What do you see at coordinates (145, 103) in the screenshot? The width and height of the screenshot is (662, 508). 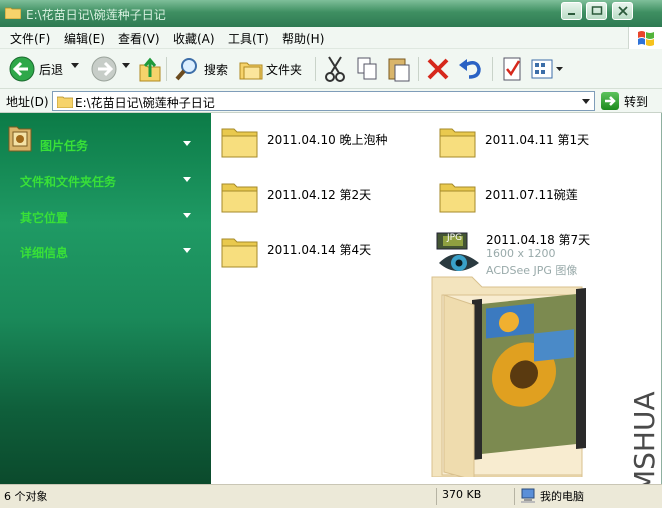 I see `address-path: E:\花苗日记\碗莲种子日记` at bounding box center [145, 103].